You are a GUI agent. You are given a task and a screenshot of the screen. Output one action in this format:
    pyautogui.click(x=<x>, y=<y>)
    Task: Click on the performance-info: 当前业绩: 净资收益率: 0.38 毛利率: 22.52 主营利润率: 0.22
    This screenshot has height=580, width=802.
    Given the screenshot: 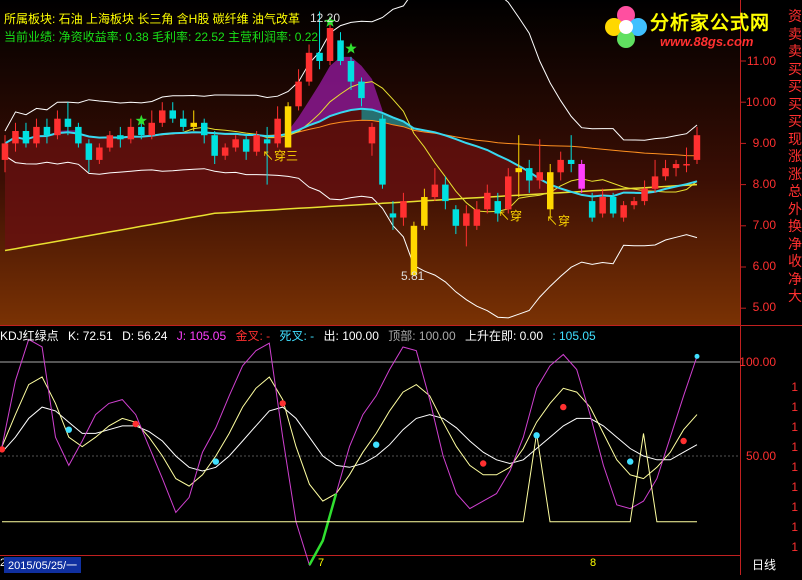 What is the action you would take?
    pyautogui.click(x=161, y=37)
    